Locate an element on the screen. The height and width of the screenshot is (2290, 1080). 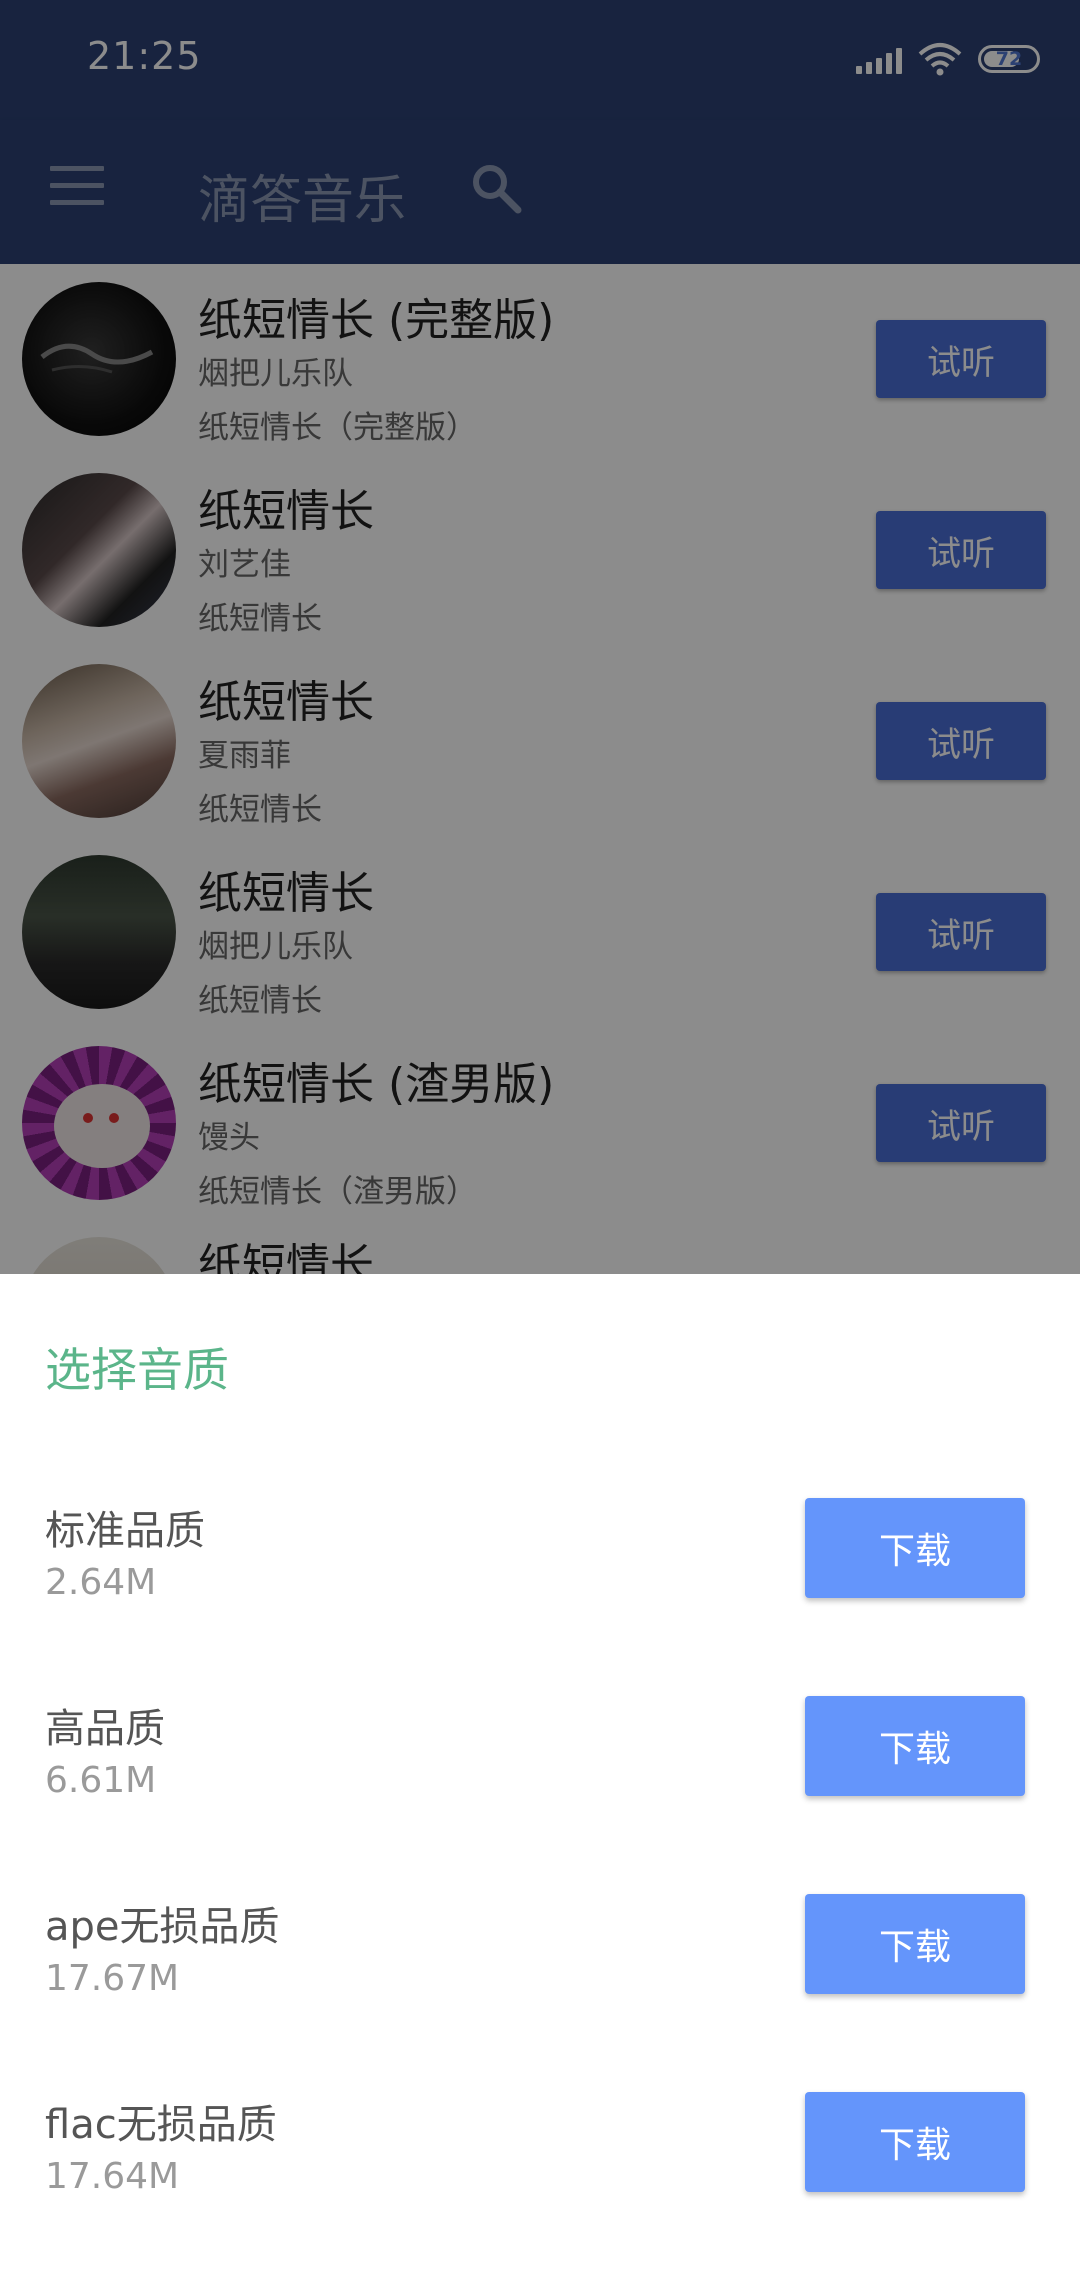
status-icons: 72 is located at coordinates (948, 59).